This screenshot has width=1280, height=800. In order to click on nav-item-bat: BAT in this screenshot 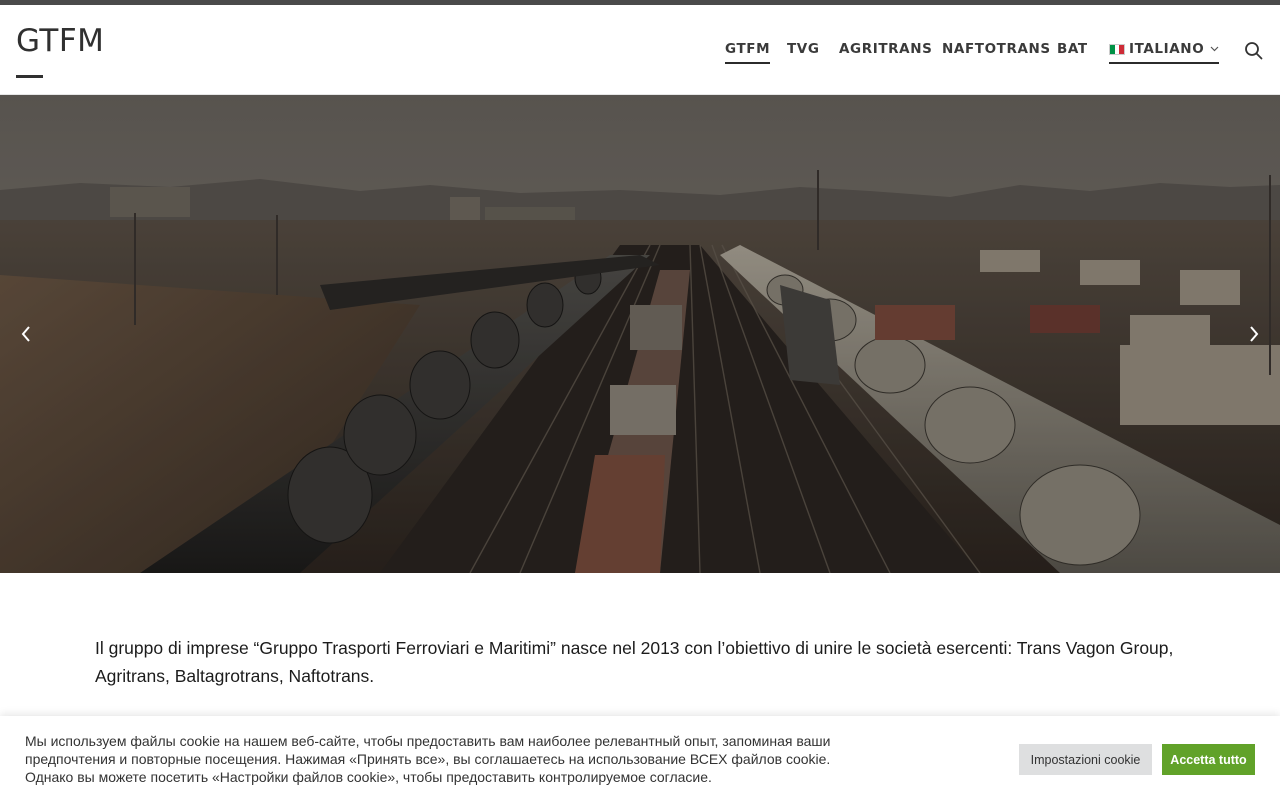, I will do `click(1072, 51)`.